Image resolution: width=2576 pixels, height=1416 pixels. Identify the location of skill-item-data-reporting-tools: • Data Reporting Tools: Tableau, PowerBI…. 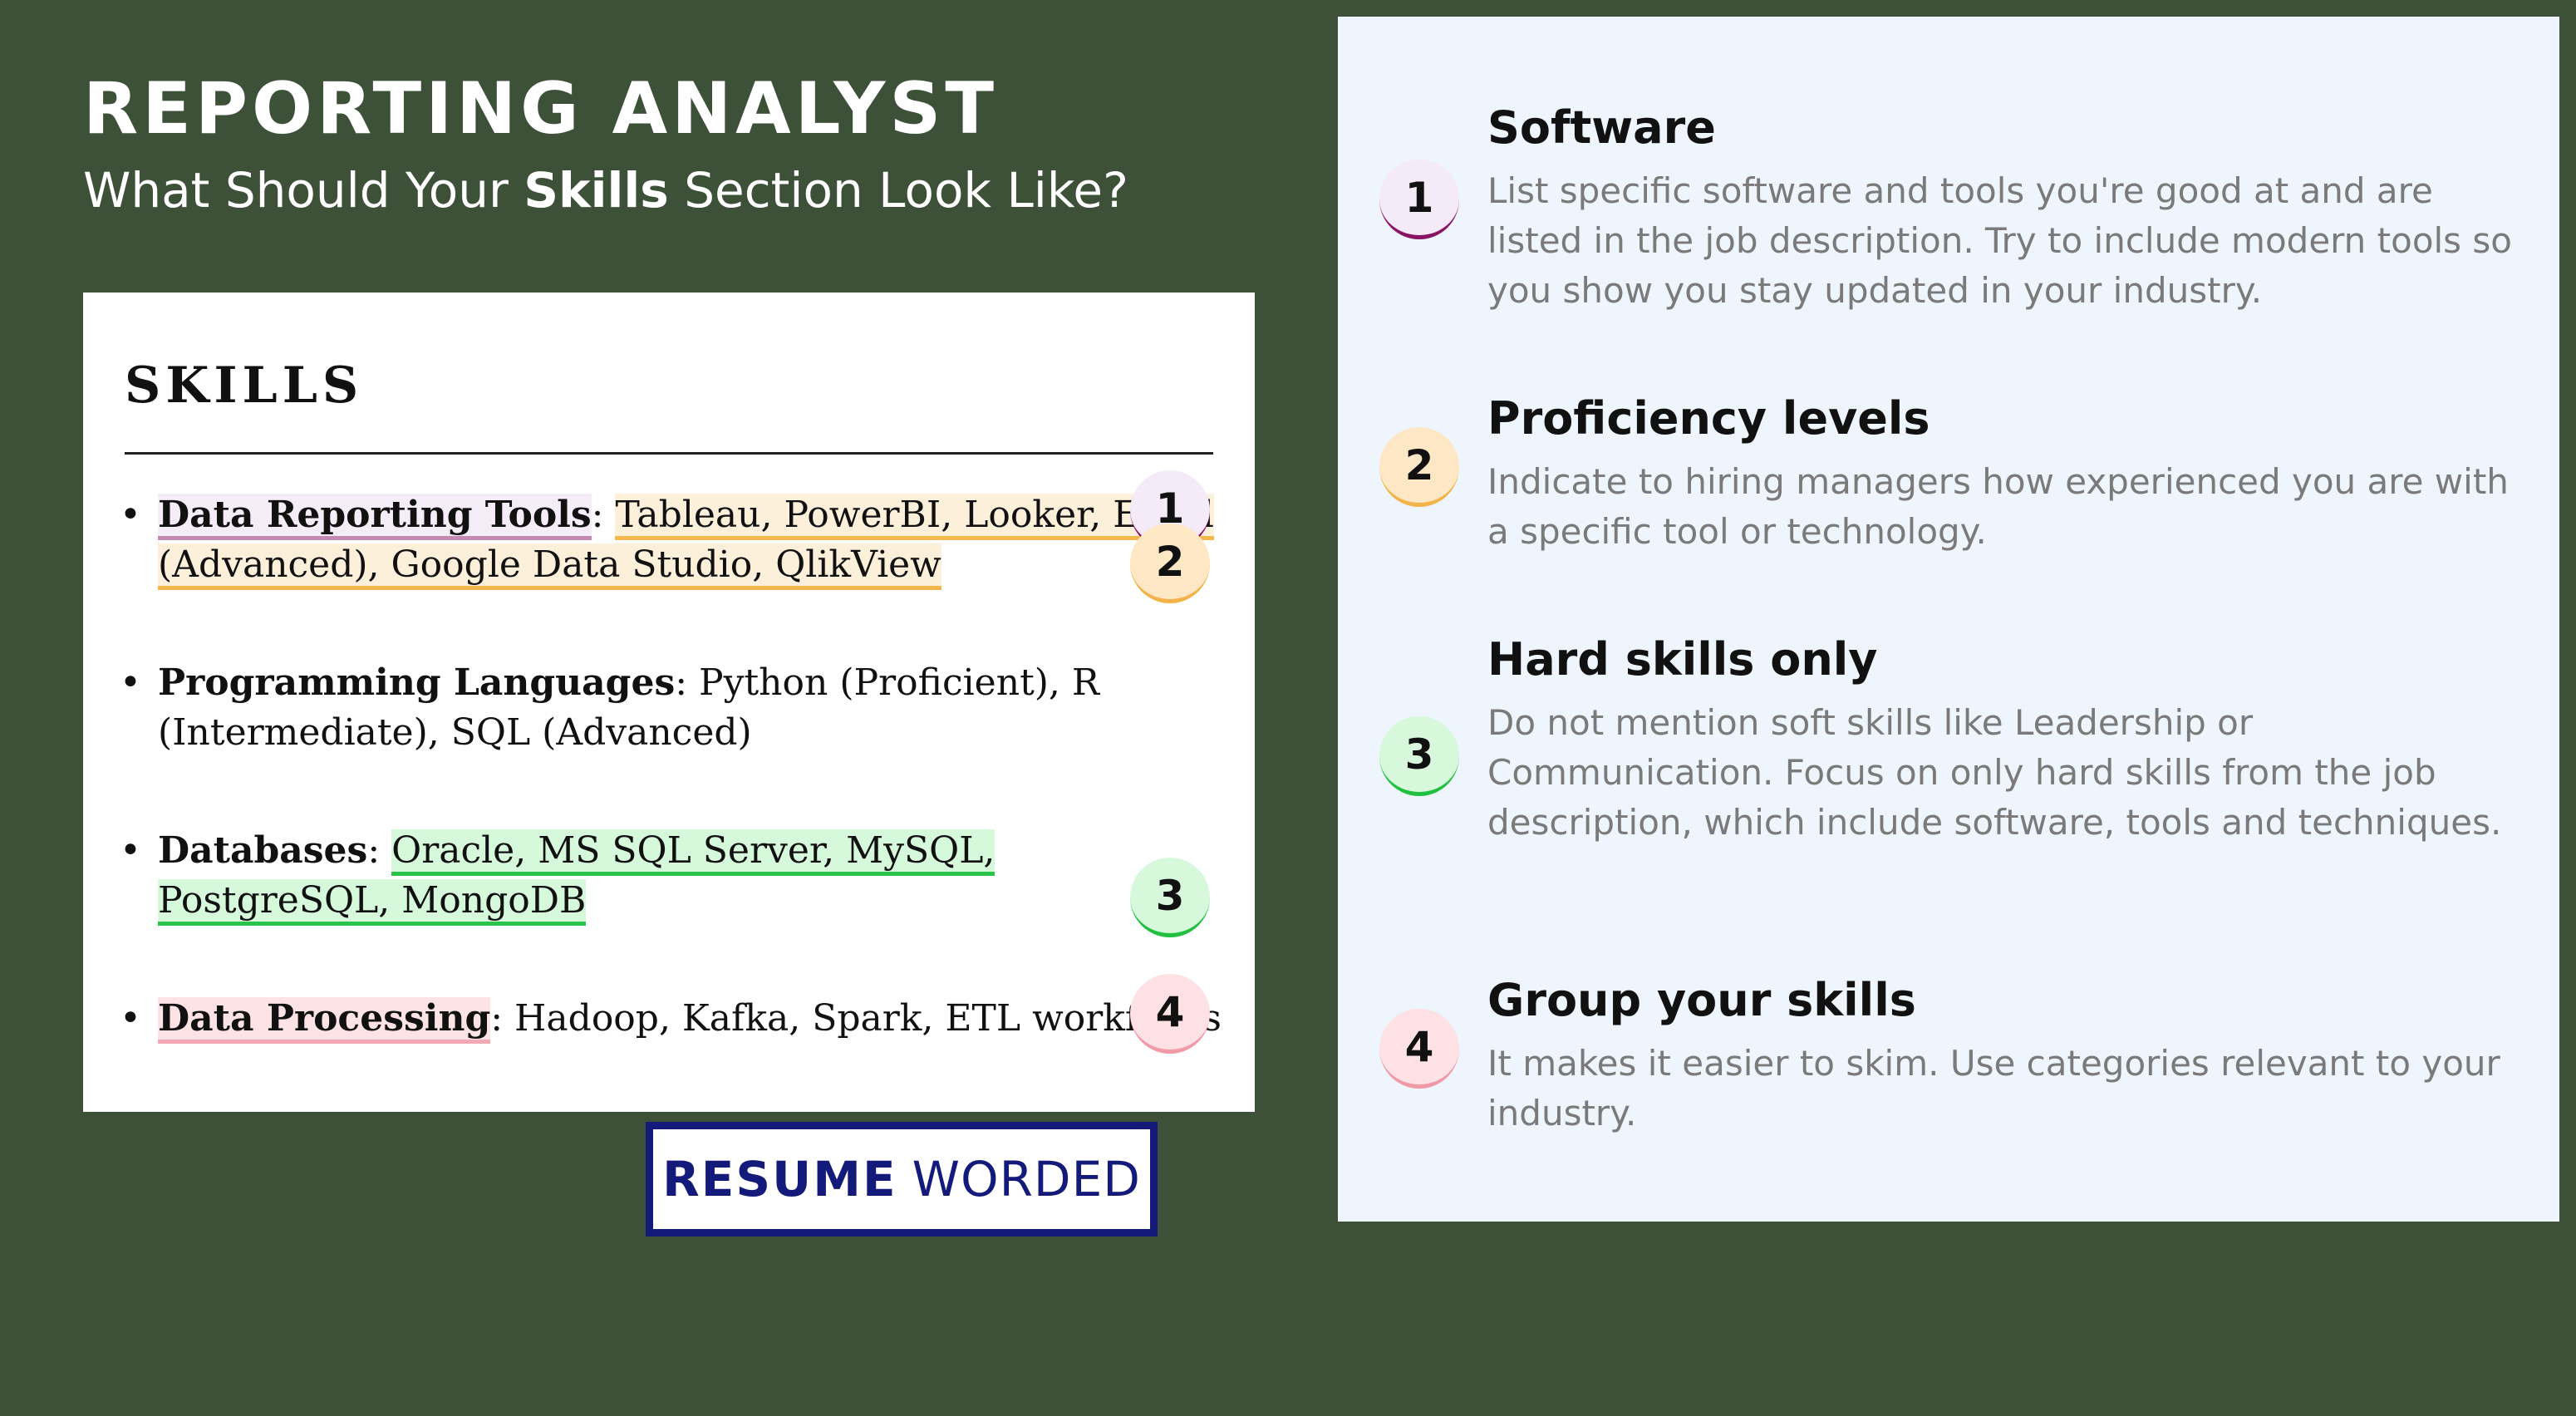
(675, 540).